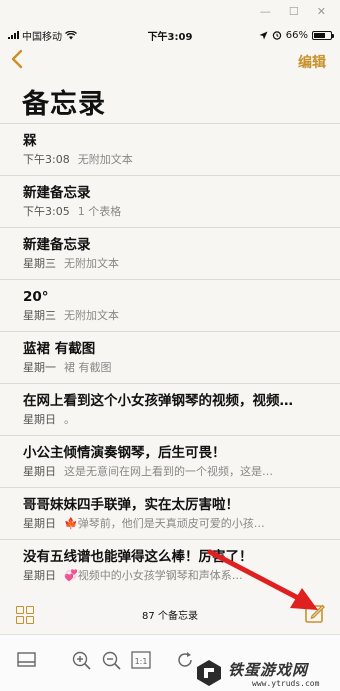 This screenshot has height=691, width=340. I want to click on actual-size-icon: 1:1, so click(141, 660).